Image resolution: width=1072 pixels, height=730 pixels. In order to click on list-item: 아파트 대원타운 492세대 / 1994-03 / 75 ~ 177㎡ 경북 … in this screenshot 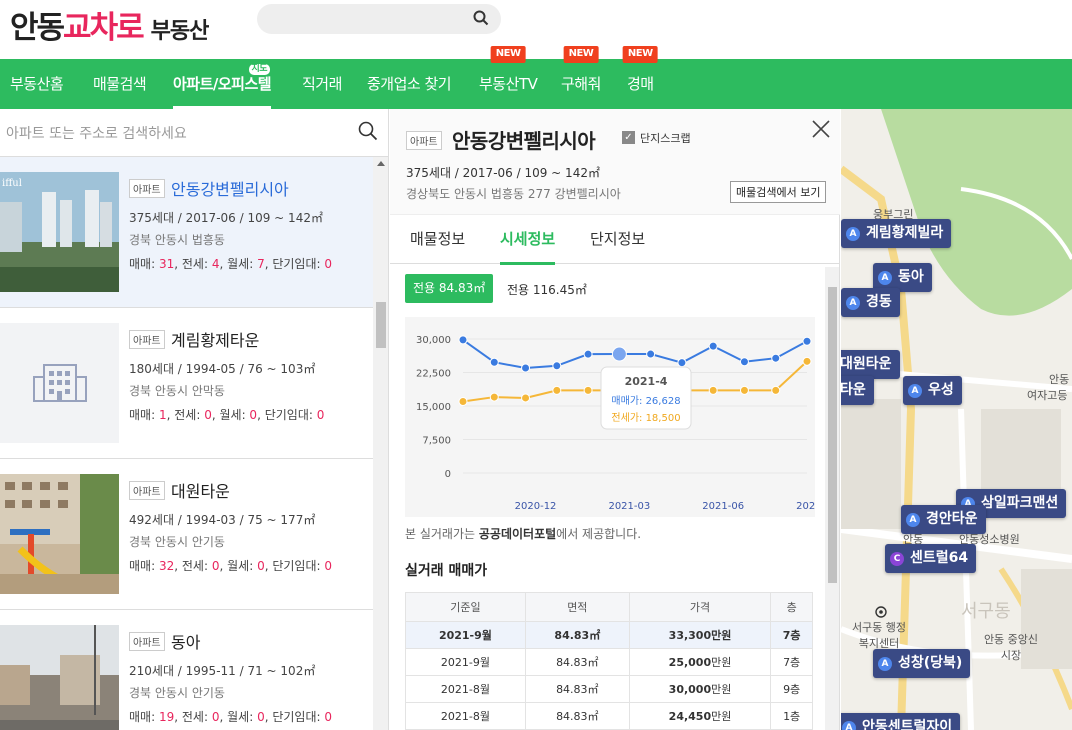, I will do `click(187, 534)`.